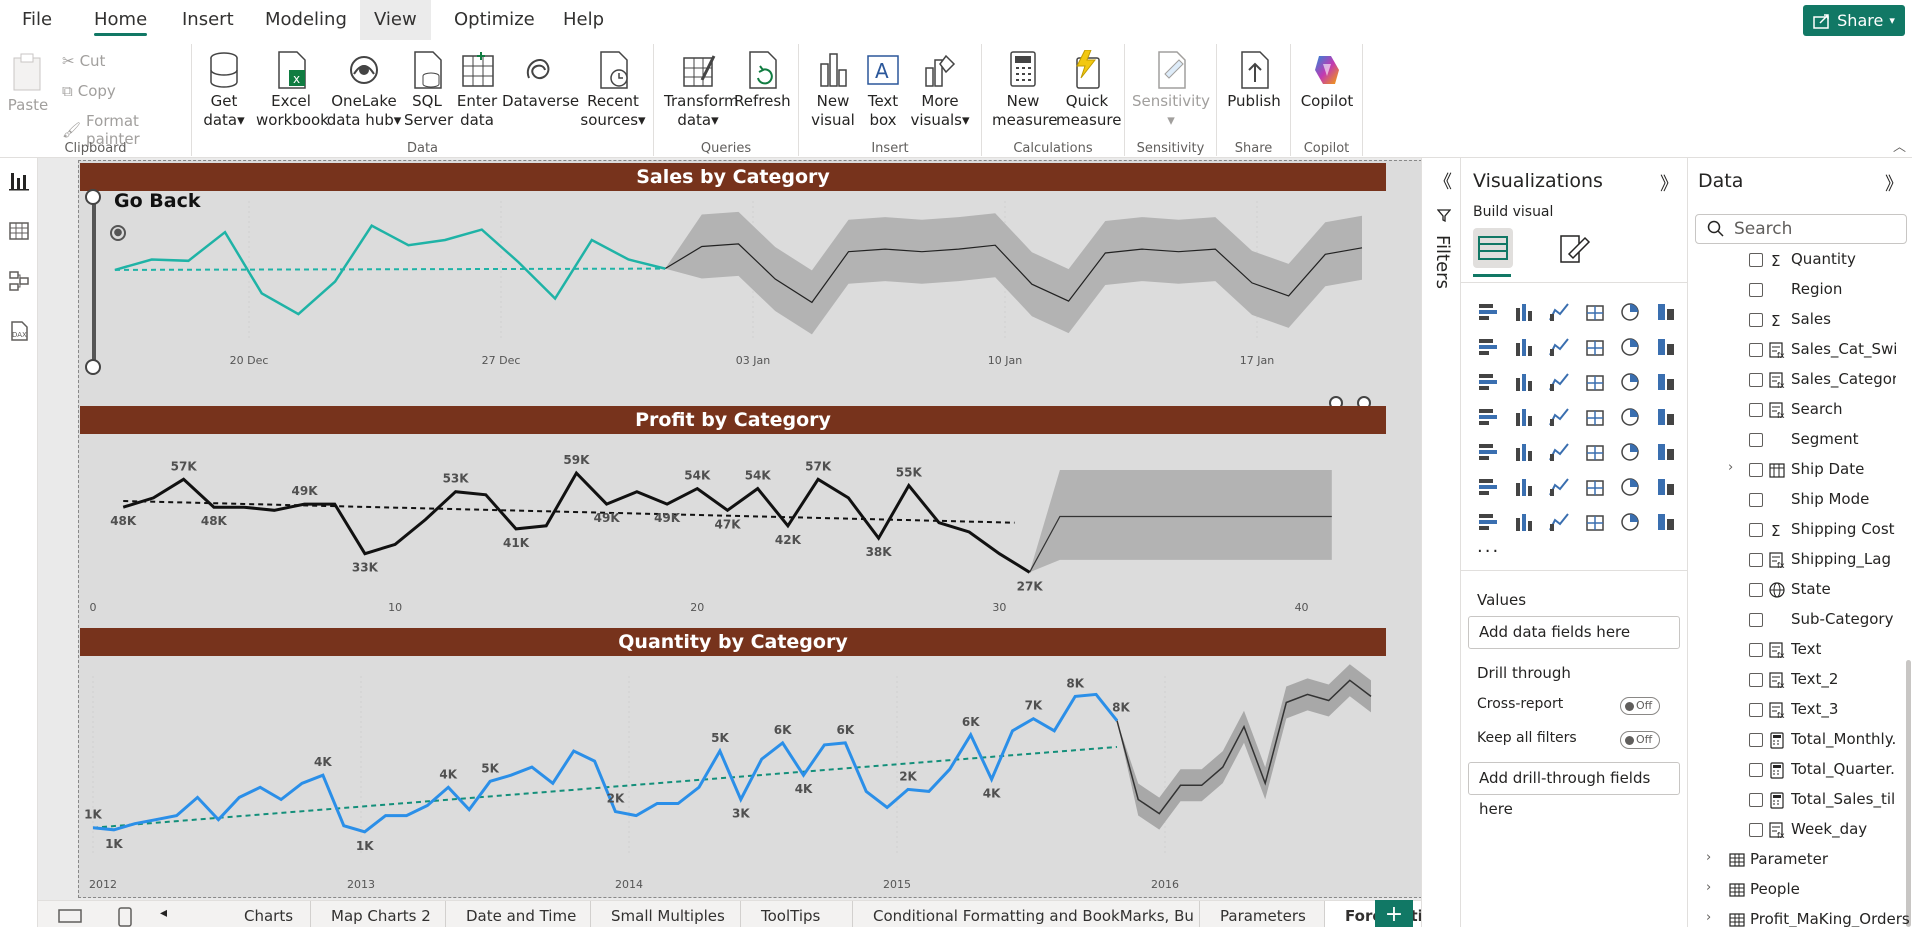 The image size is (1912, 927). Describe the element at coordinates (1488, 417) in the screenshot. I see `map-icon` at that location.